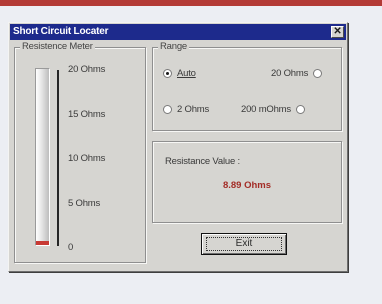 The width and height of the screenshot is (382, 304). What do you see at coordinates (87, 114) in the screenshot?
I see `scale-label-15: 15 Ohms` at bounding box center [87, 114].